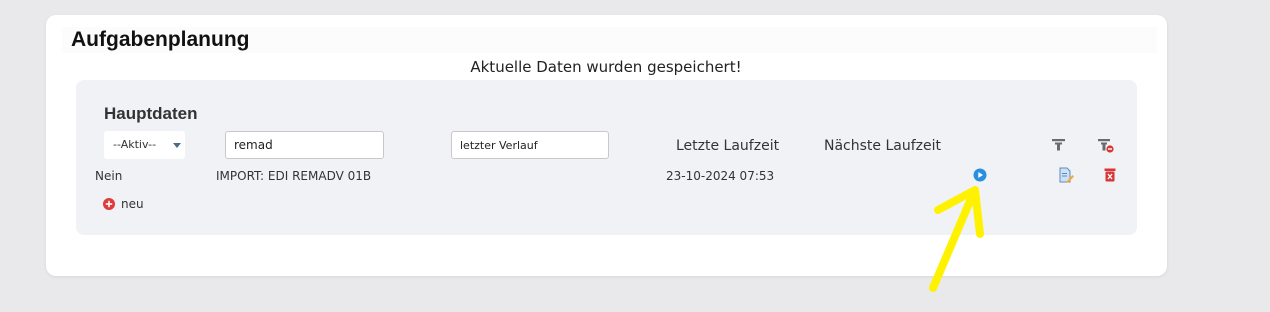  What do you see at coordinates (294, 176) in the screenshot?
I see `row-task-name: IMPORT: EDI REMADV 01B` at bounding box center [294, 176].